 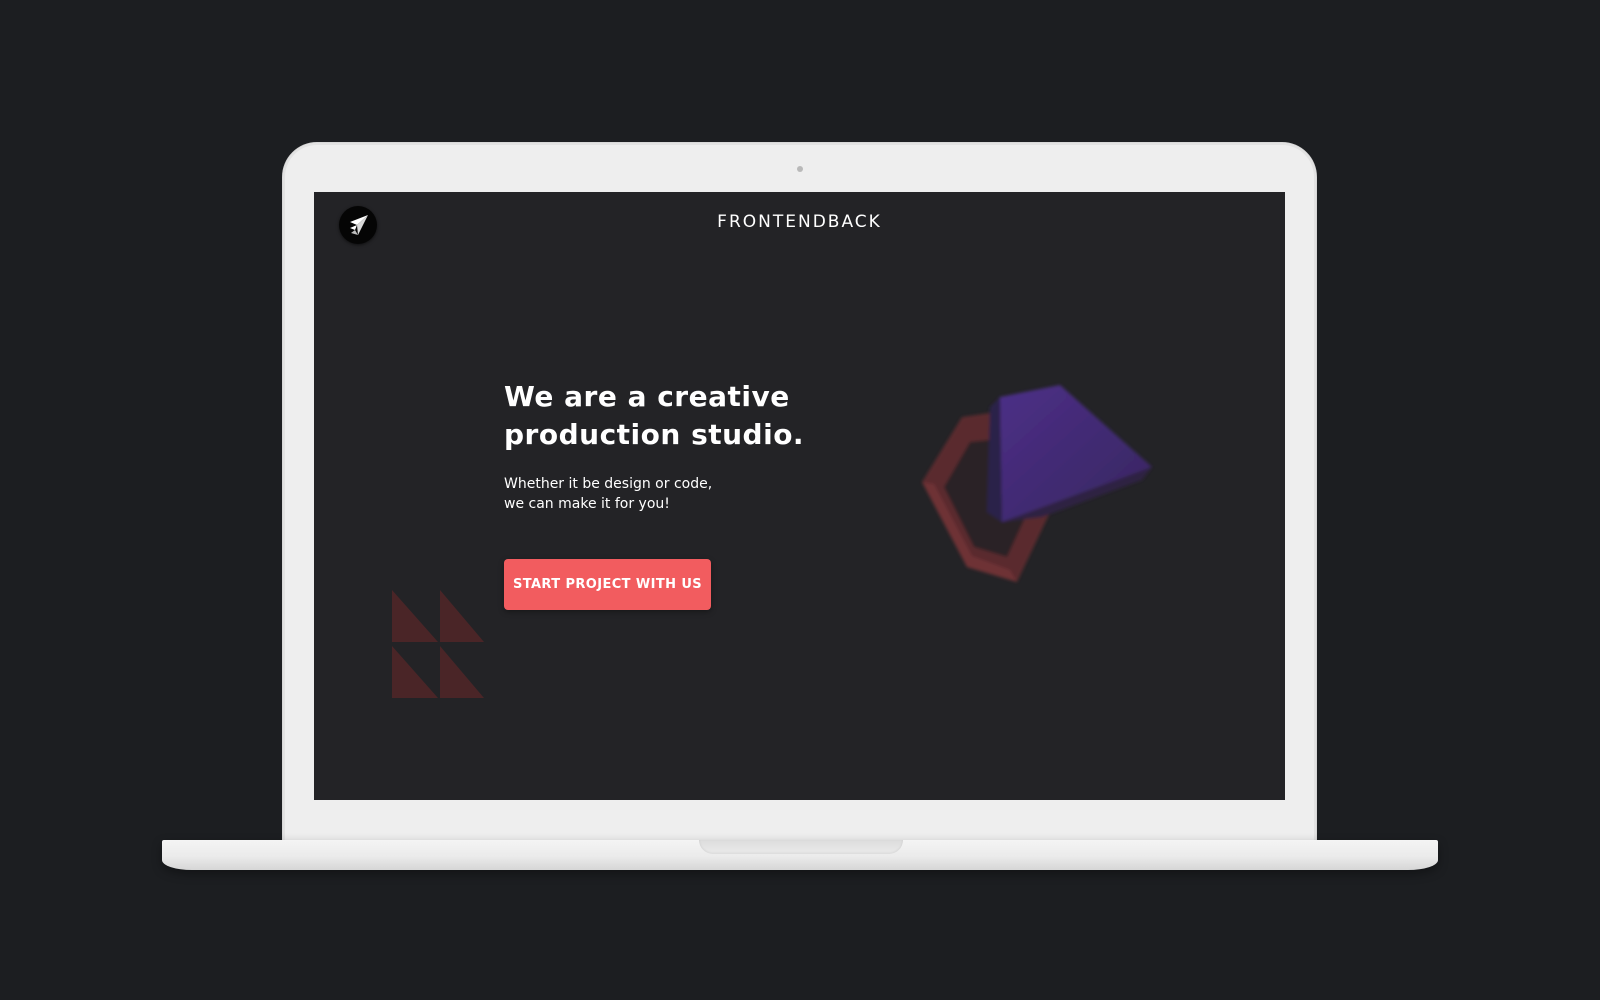 What do you see at coordinates (800, 169) in the screenshot?
I see `camera-dot` at bounding box center [800, 169].